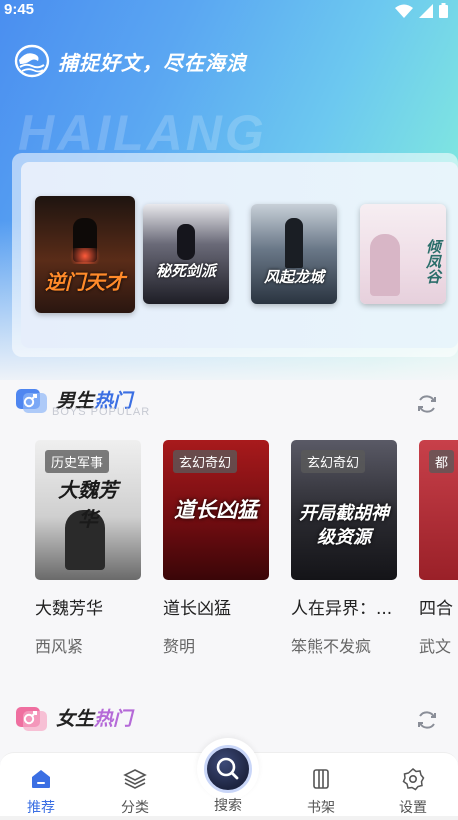 The width and height of the screenshot is (458, 820). I want to click on brand-slogan: 捕捉好文，尽在海浪, so click(152, 62).